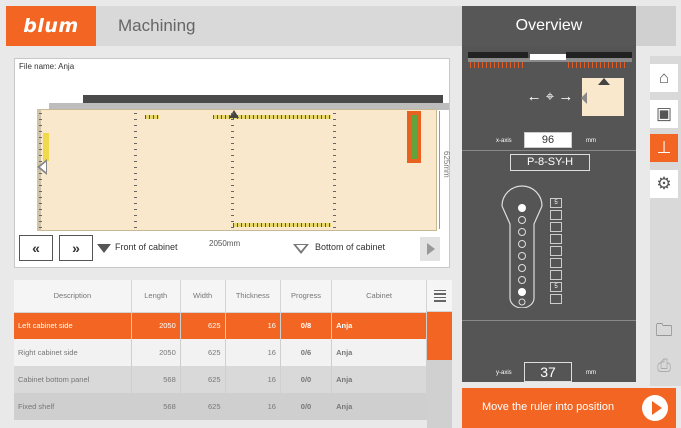 This screenshot has height=428, width=681. Describe the element at coordinates (664, 114) in the screenshot. I see `cabinet-icon: ▣` at that location.